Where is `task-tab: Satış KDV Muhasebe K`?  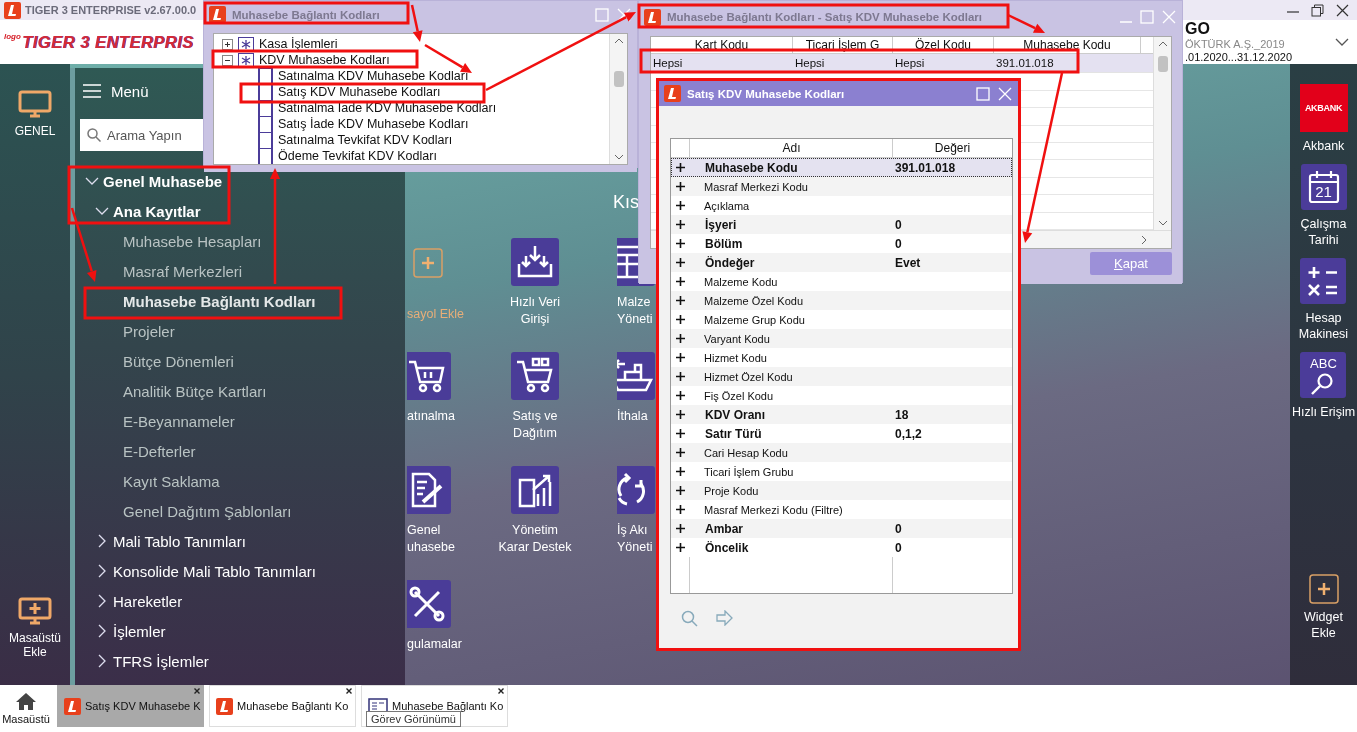
task-tab: Satış KDV Muhasebe K is located at coordinates (130, 706).